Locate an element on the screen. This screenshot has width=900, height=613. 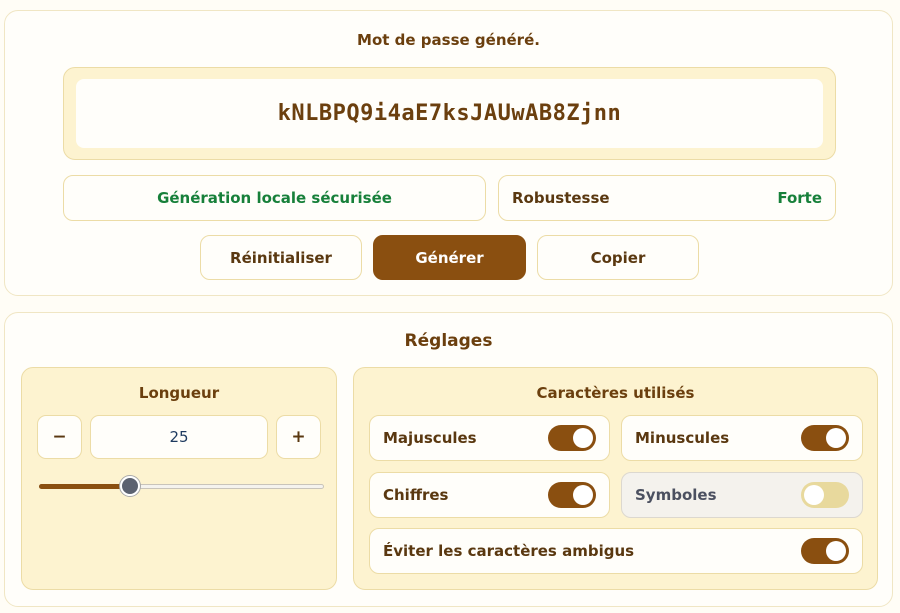
option-lowercase-label: Minuscules is located at coordinates (682, 438).